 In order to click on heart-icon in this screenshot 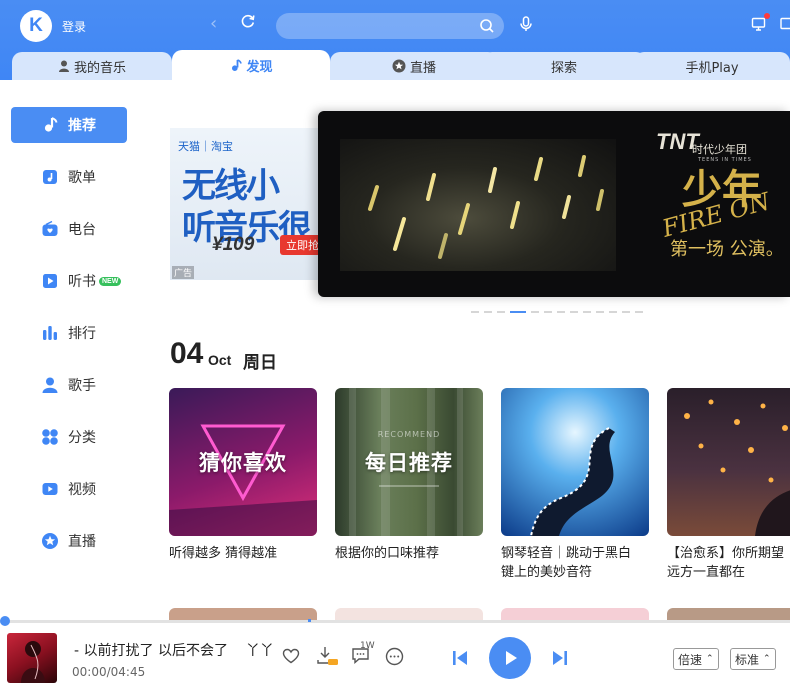, I will do `click(291, 658)`.